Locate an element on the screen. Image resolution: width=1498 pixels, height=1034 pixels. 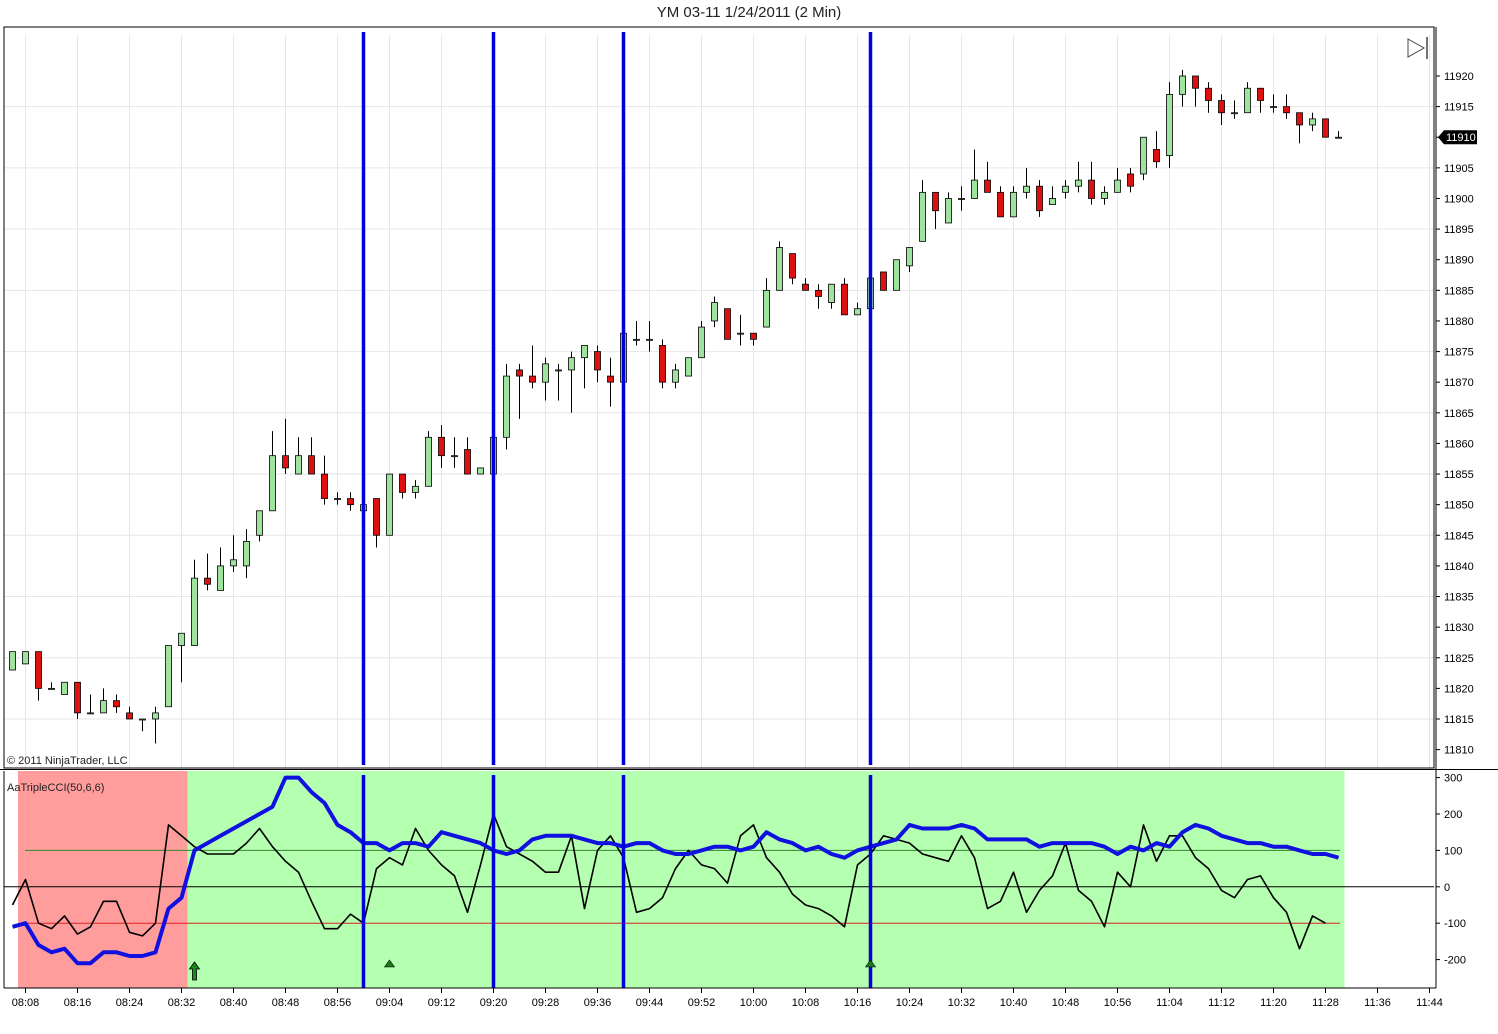
price-tick-label: 11890 is located at coordinates (1459, 261).